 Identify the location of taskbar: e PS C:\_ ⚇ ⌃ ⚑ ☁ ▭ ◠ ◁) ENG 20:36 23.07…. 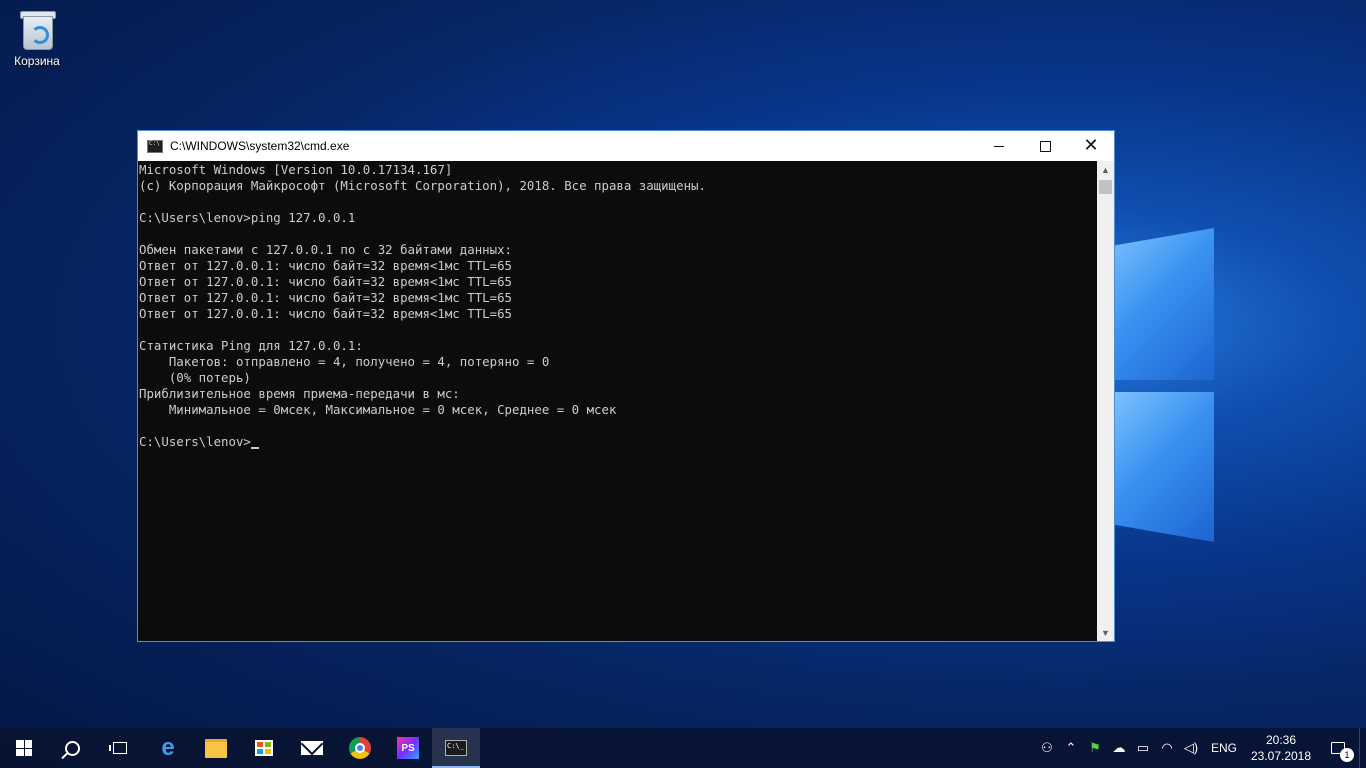
(683, 748).